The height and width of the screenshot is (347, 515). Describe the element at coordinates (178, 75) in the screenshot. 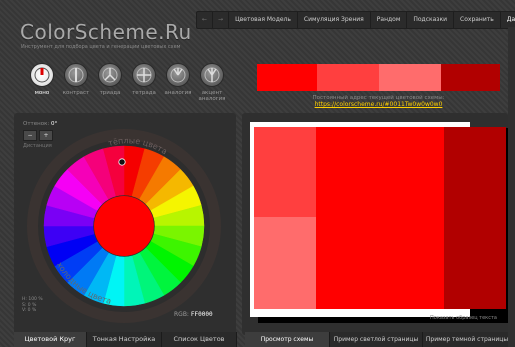

I see `analog-scheme-icon` at that location.